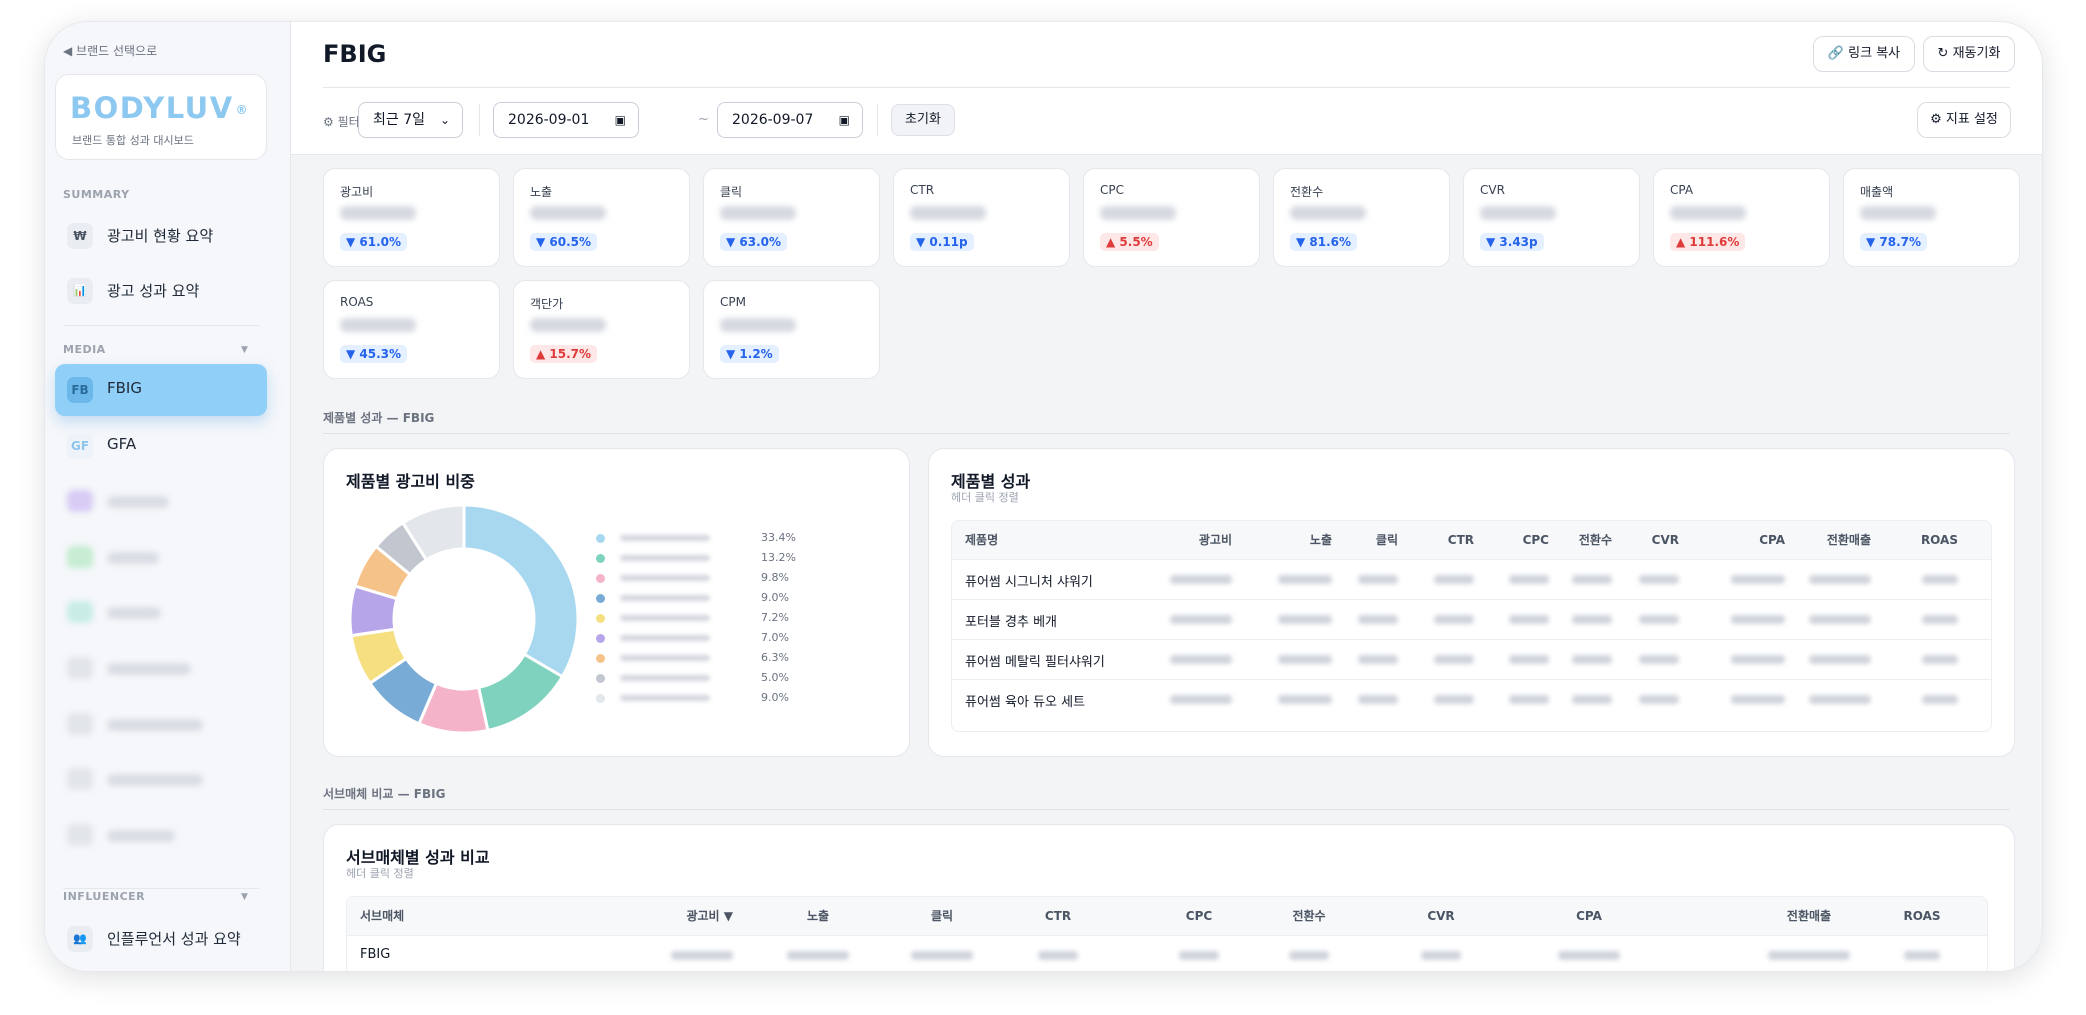 This screenshot has height=1015, width=2086. I want to click on column-header: 광고비 ▼, so click(678, 916).